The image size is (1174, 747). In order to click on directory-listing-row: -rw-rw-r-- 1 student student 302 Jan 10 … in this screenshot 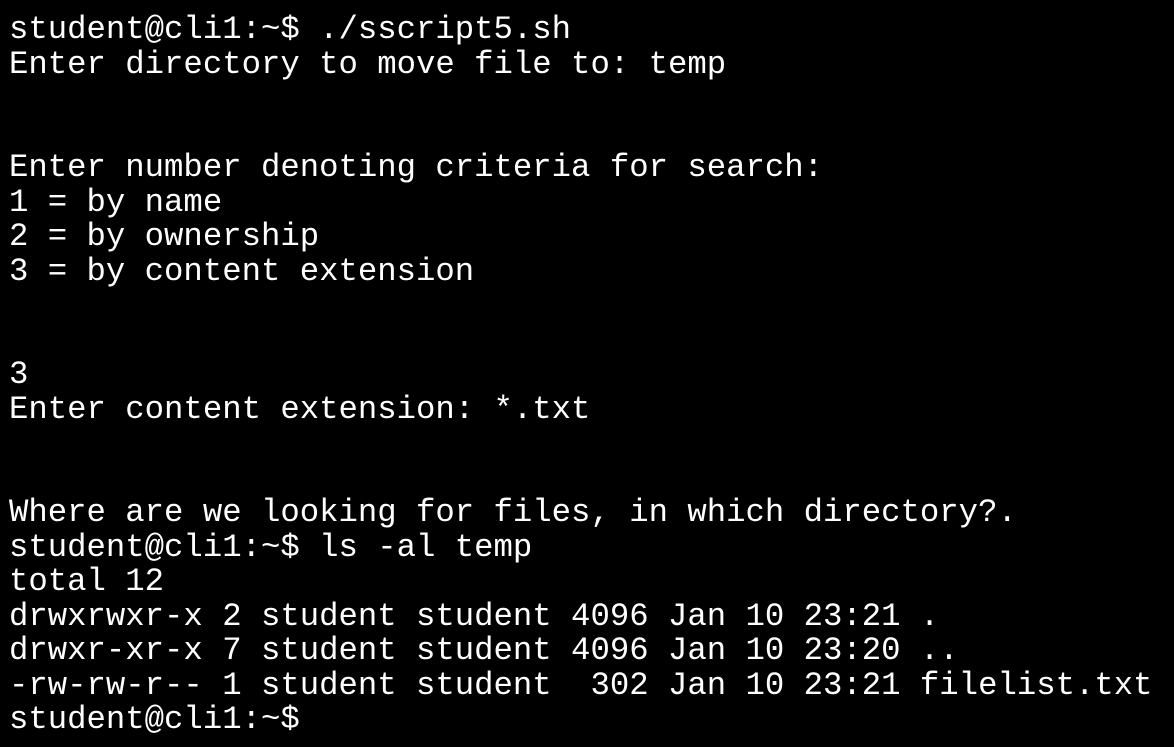, I will do `click(581, 685)`.